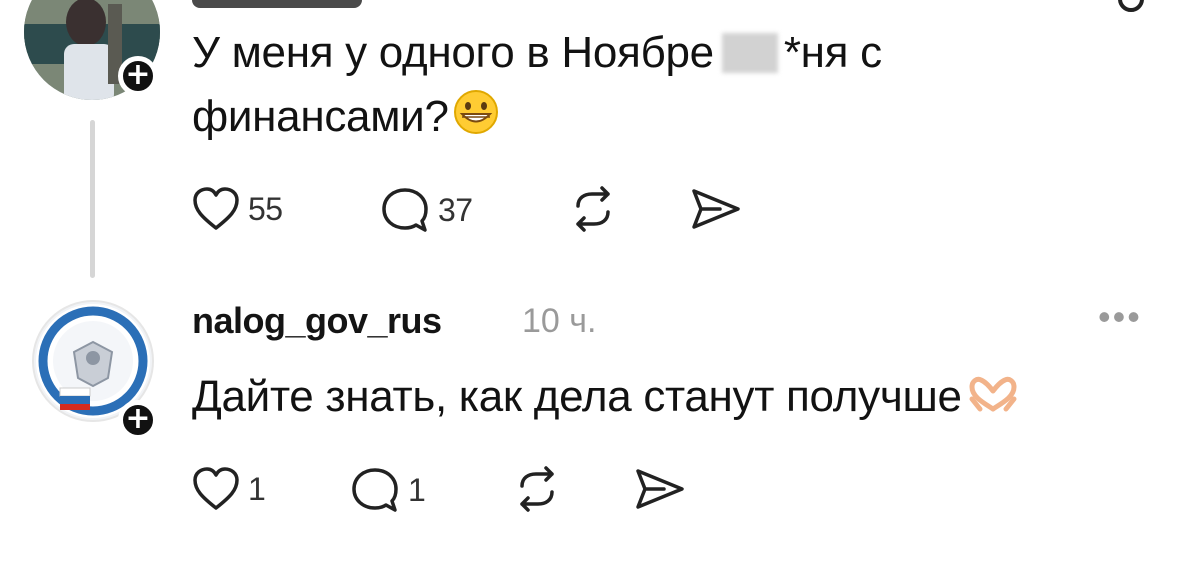 Image resolution: width=1200 pixels, height=563 pixels. Describe the element at coordinates (317, 321) in the screenshot. I see `username: nalog_gov_rus` at that location.